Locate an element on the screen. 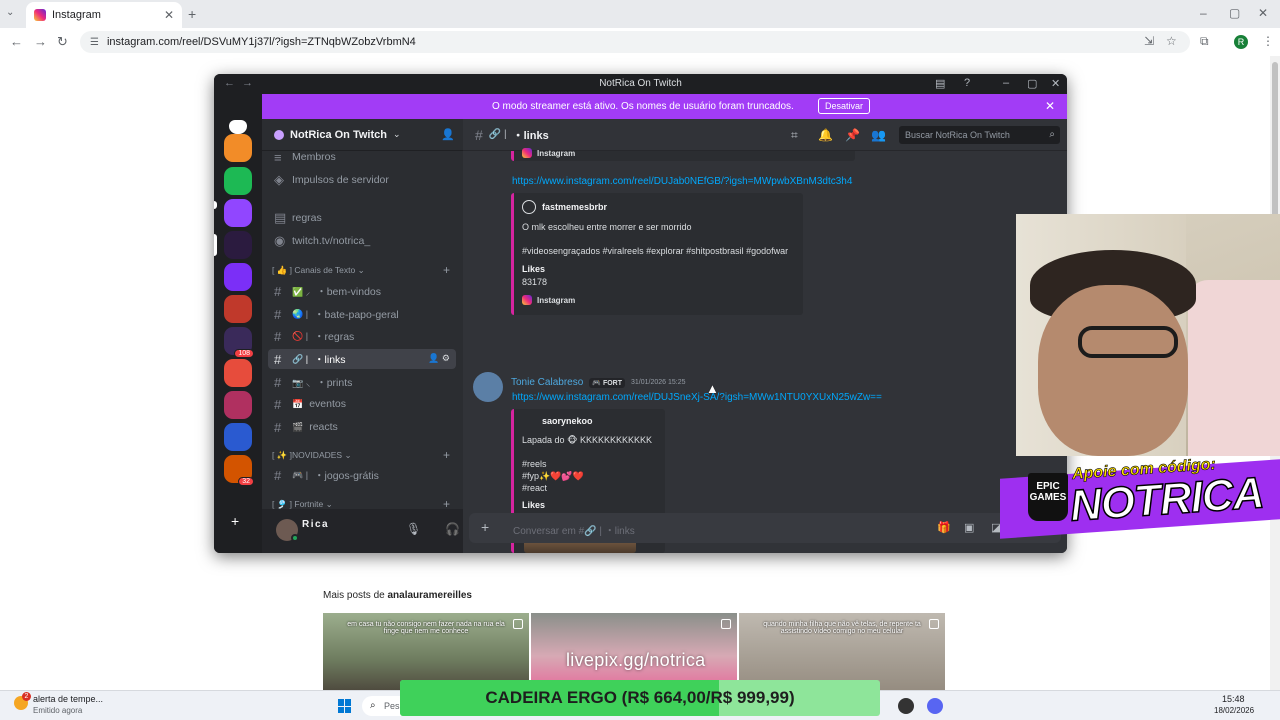 The image size is (1280, 720). discord-home-icon is located at coordinates (238, 127).